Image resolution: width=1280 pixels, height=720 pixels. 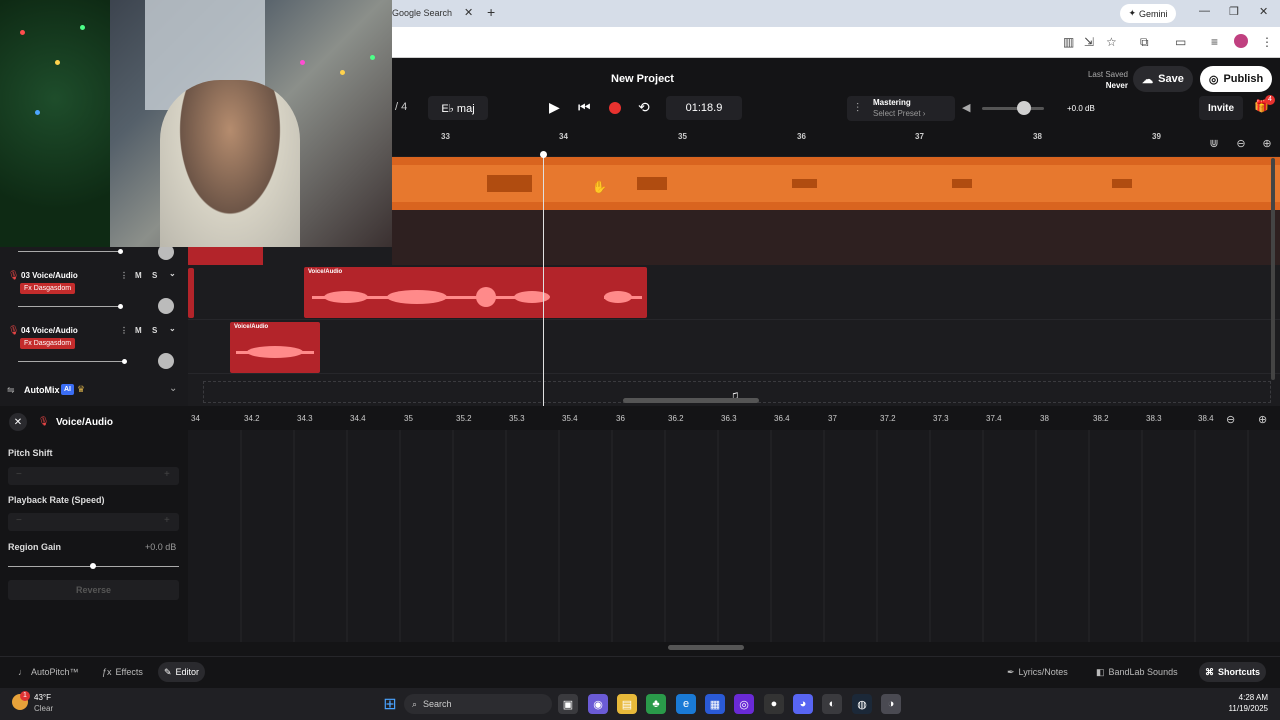 I want to click on track-3-clip-edge, so click(x=191, y=293).